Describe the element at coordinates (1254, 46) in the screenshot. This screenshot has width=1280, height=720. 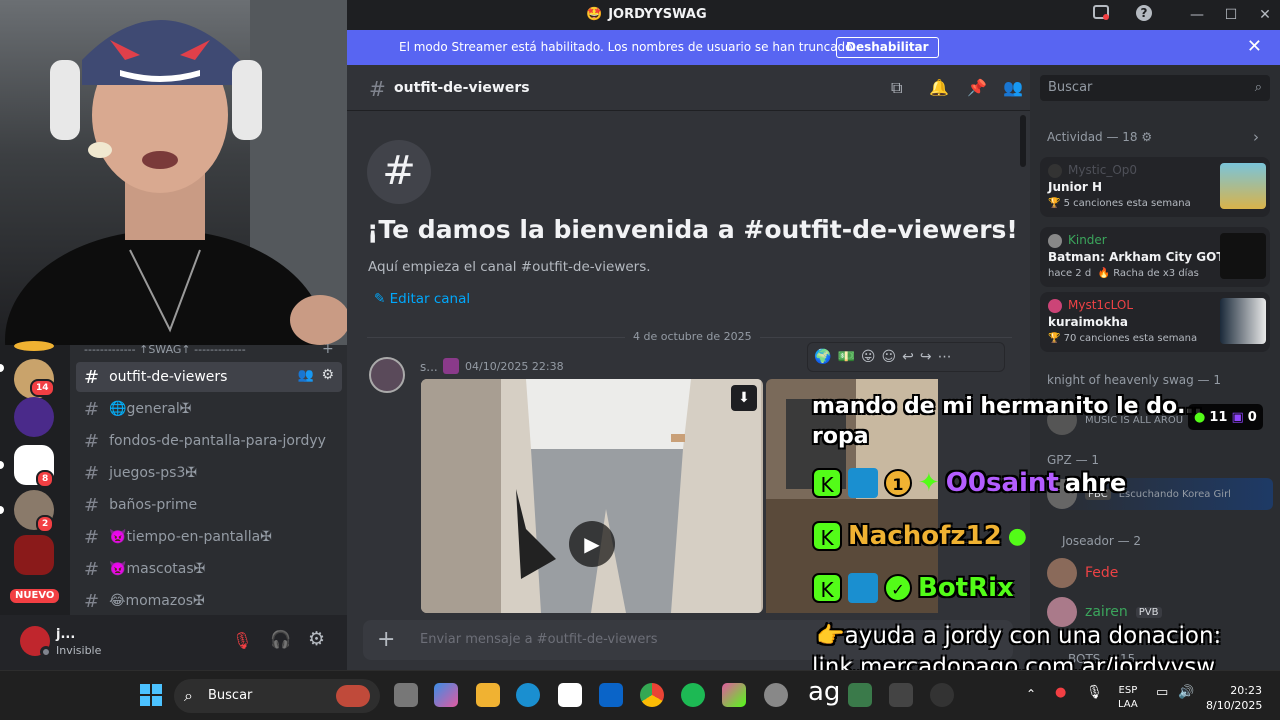
I see `close-banner-icon: ✕` at that location.